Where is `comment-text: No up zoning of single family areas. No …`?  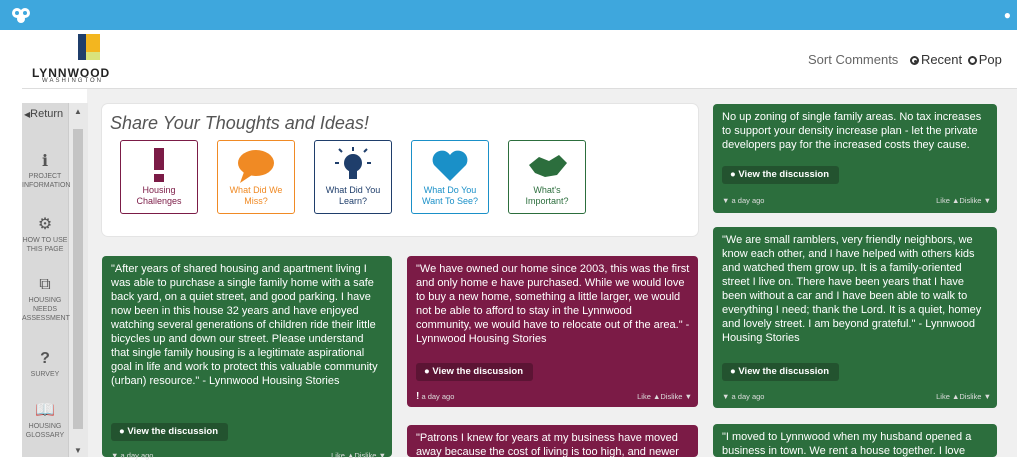 comment-text: No up zoning of single family areas. No … is located at coordinates (852, 131).